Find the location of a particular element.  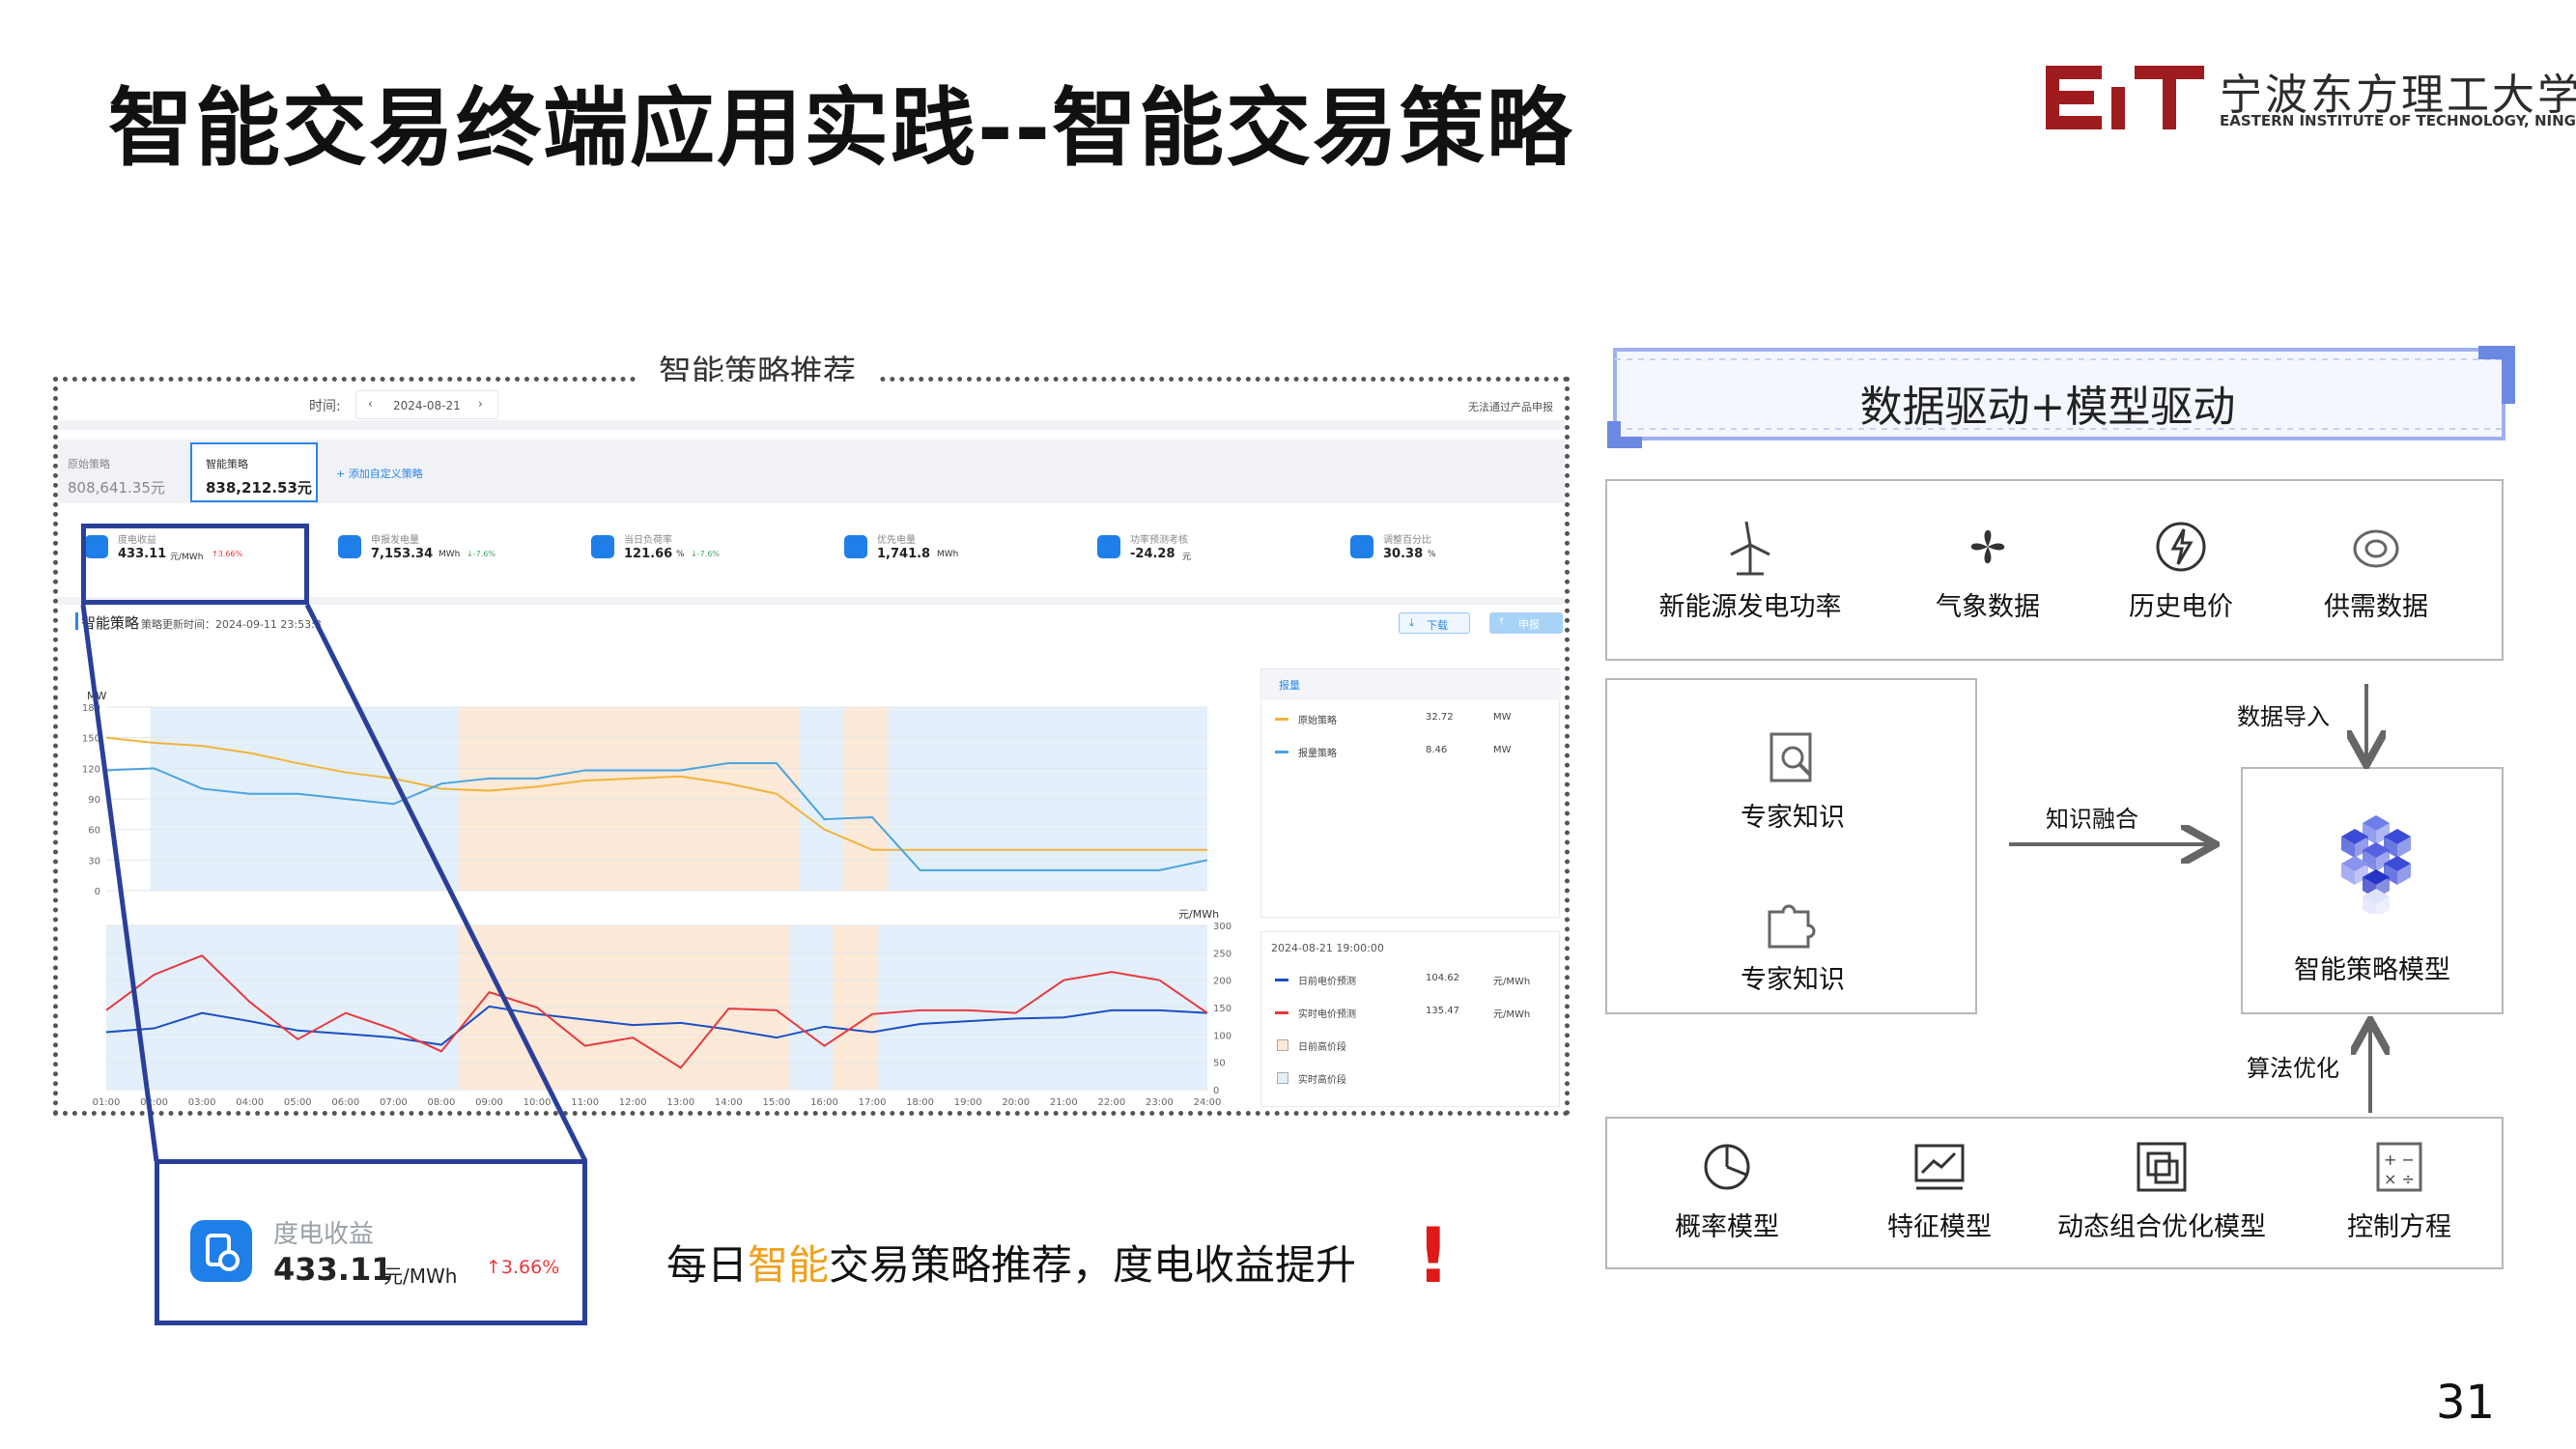

download-button: ⤓ 下载 is located at coordinates (1434, 623).